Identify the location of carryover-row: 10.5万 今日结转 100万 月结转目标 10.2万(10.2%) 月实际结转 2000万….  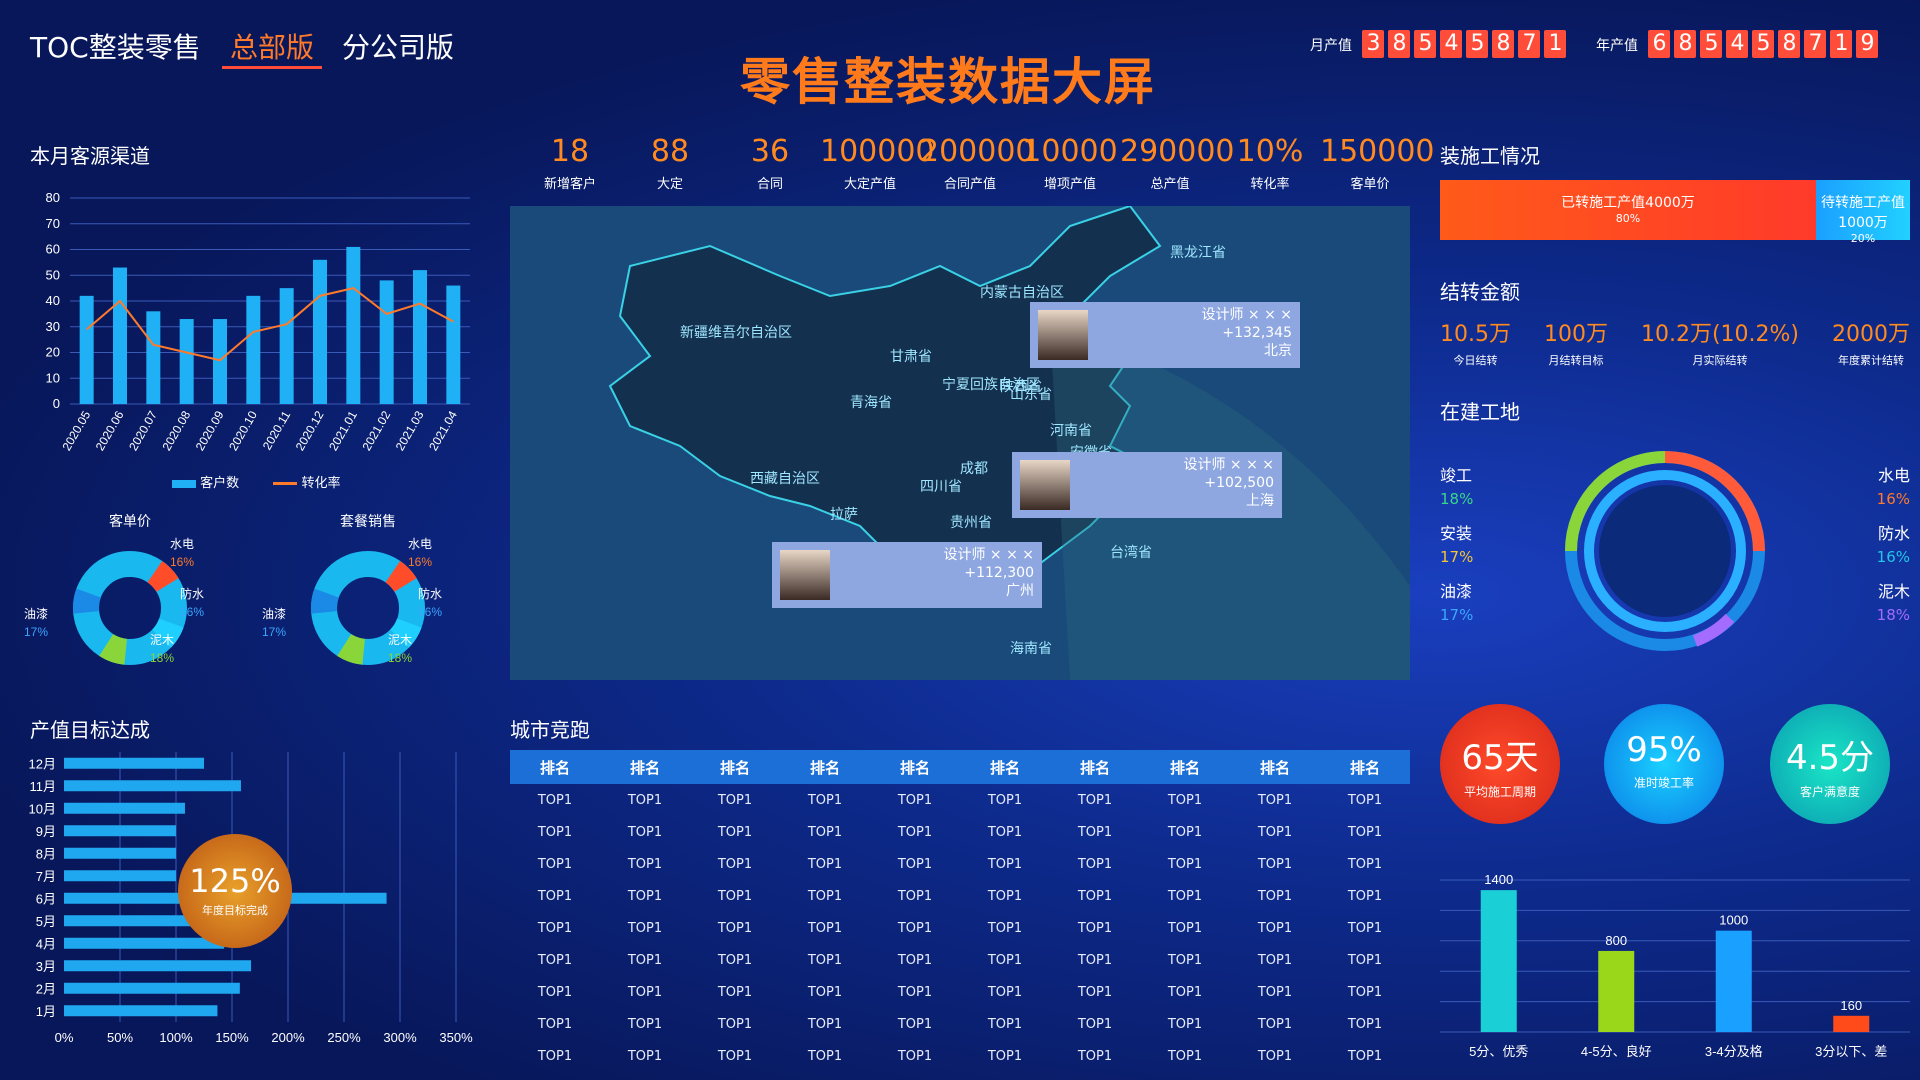
(1675, 341).